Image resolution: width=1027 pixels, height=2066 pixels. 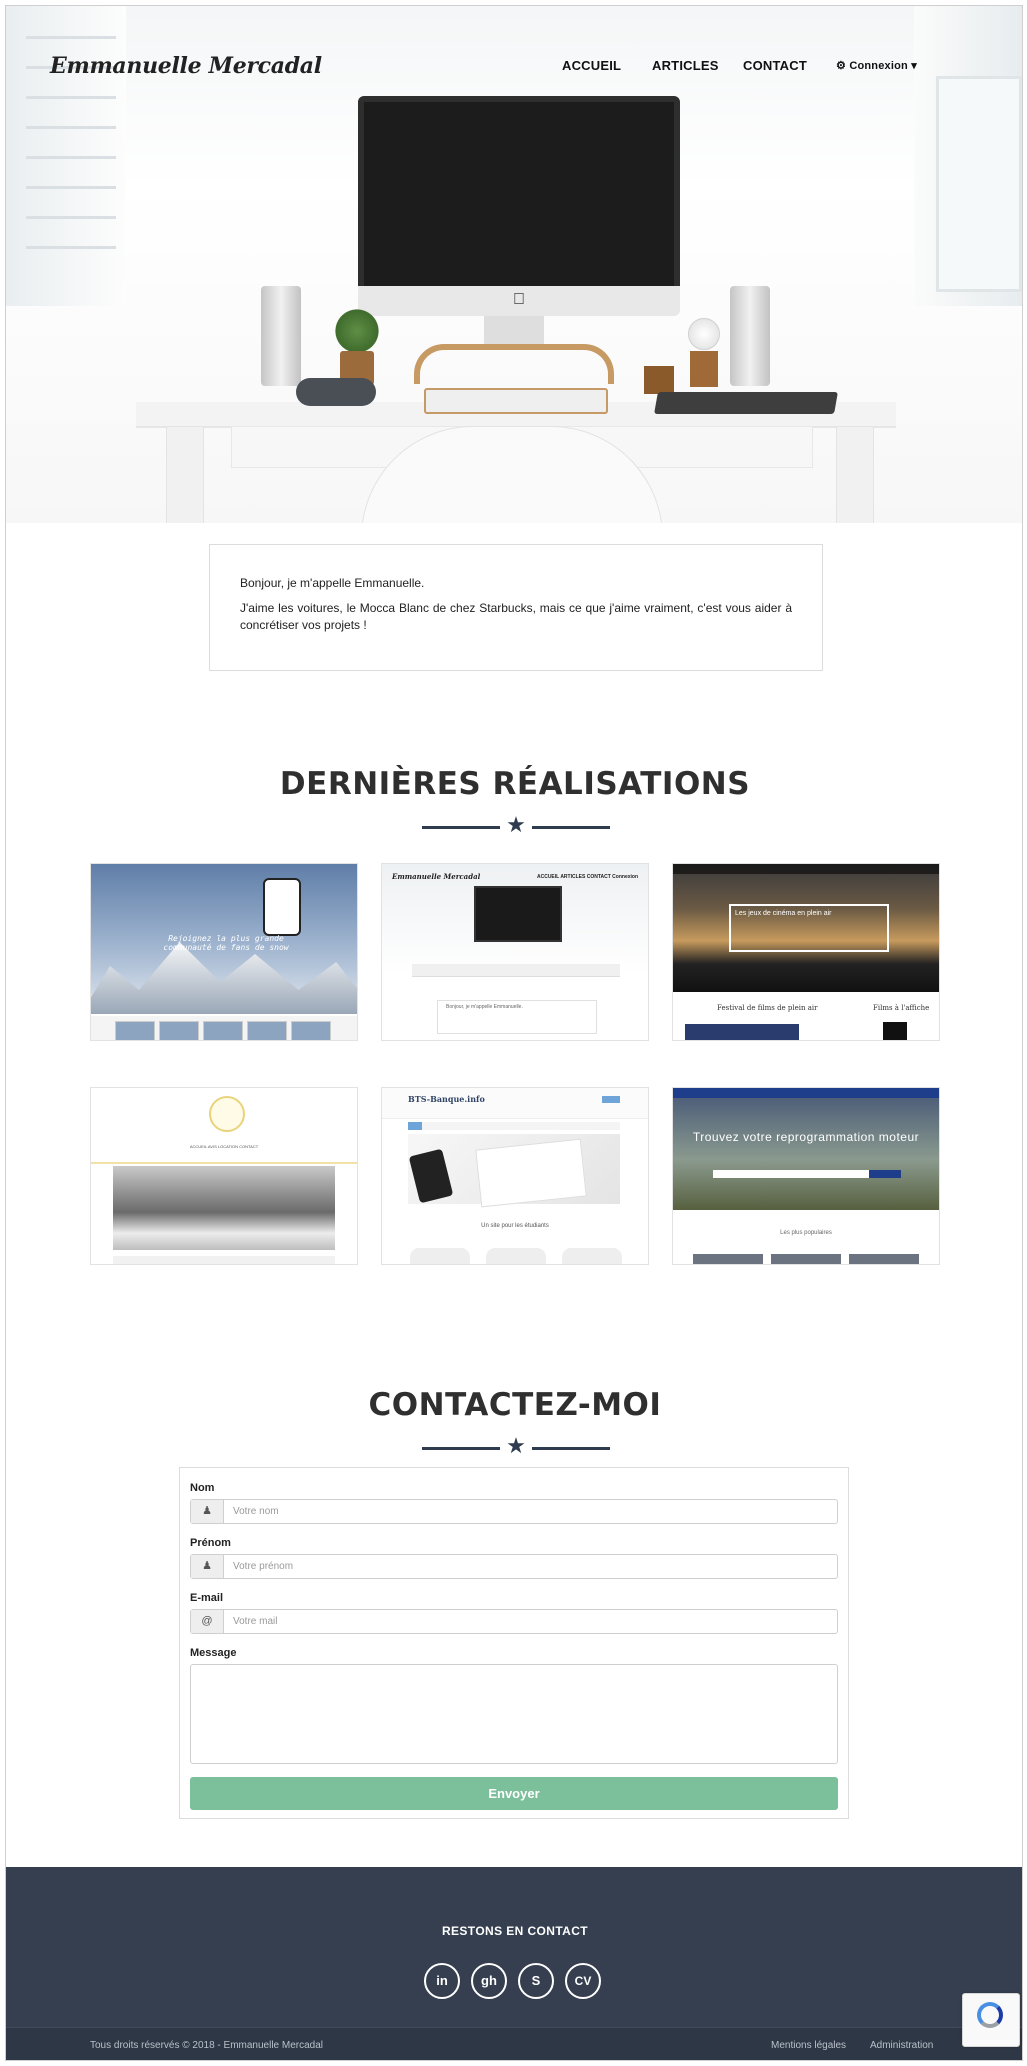 I want to click on intro-greeting: Bonjour, je m'appelle Emmanuelle., so click(x=332, y=583).